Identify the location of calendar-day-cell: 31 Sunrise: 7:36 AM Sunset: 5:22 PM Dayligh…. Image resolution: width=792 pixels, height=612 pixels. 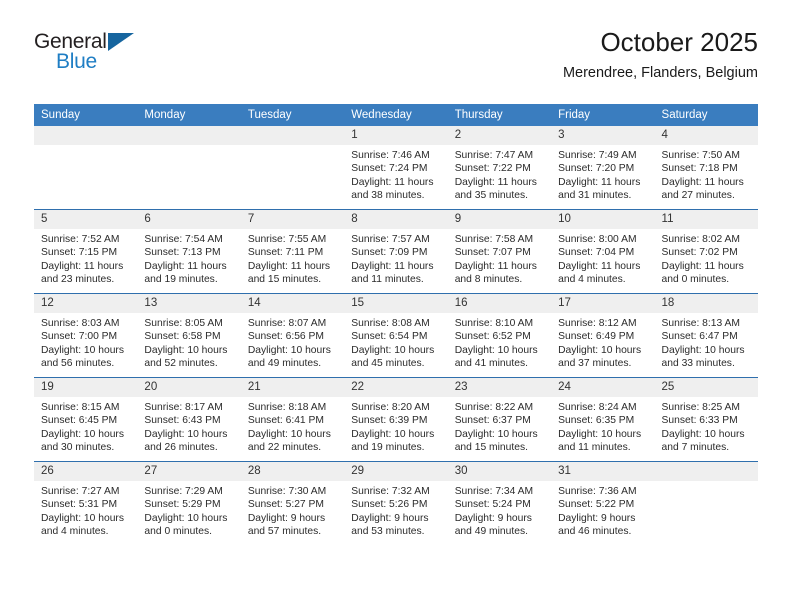
(603, 503).